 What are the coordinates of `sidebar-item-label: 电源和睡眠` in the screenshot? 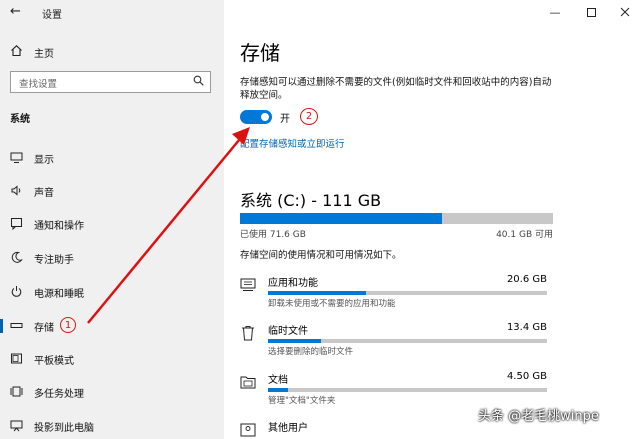 It's located at (59, 294).